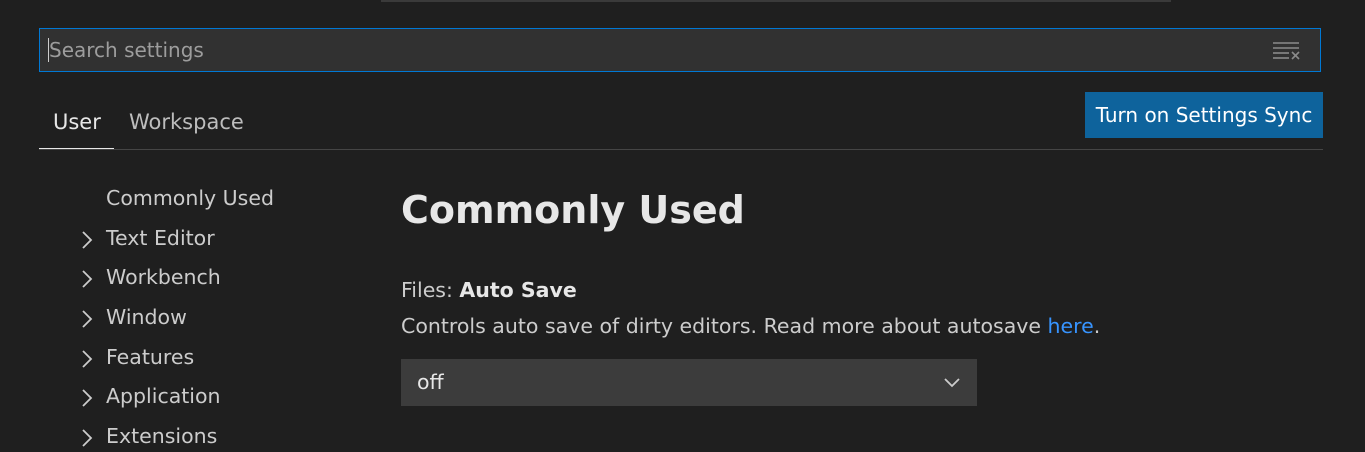  Describe the element at coordinates (226, 279) in the screenshot. I see `toc-item-workbench: Workbench` at that location.